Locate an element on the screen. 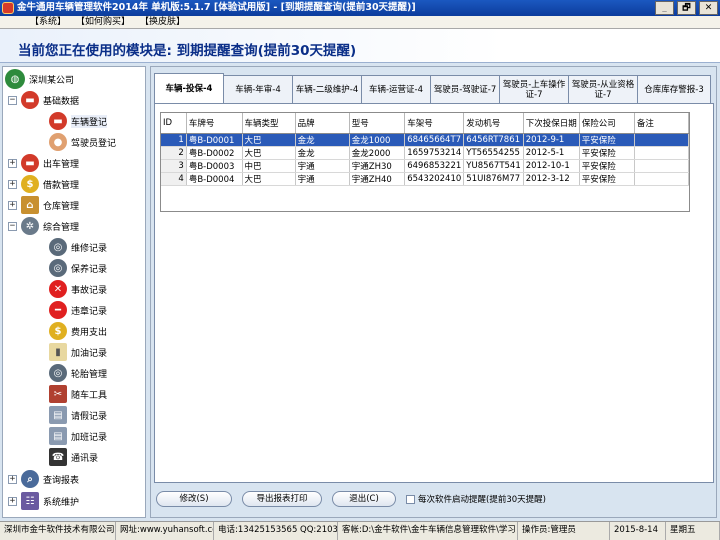  checkbox-box is located at coordinates (410, 499).